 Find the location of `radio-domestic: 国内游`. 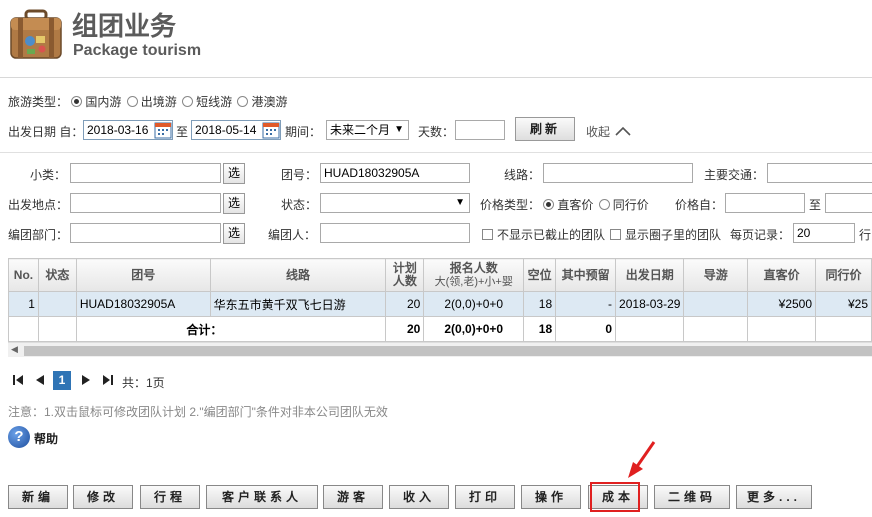

radio-domestic: 国内游 is located at coordinates (96, 102).